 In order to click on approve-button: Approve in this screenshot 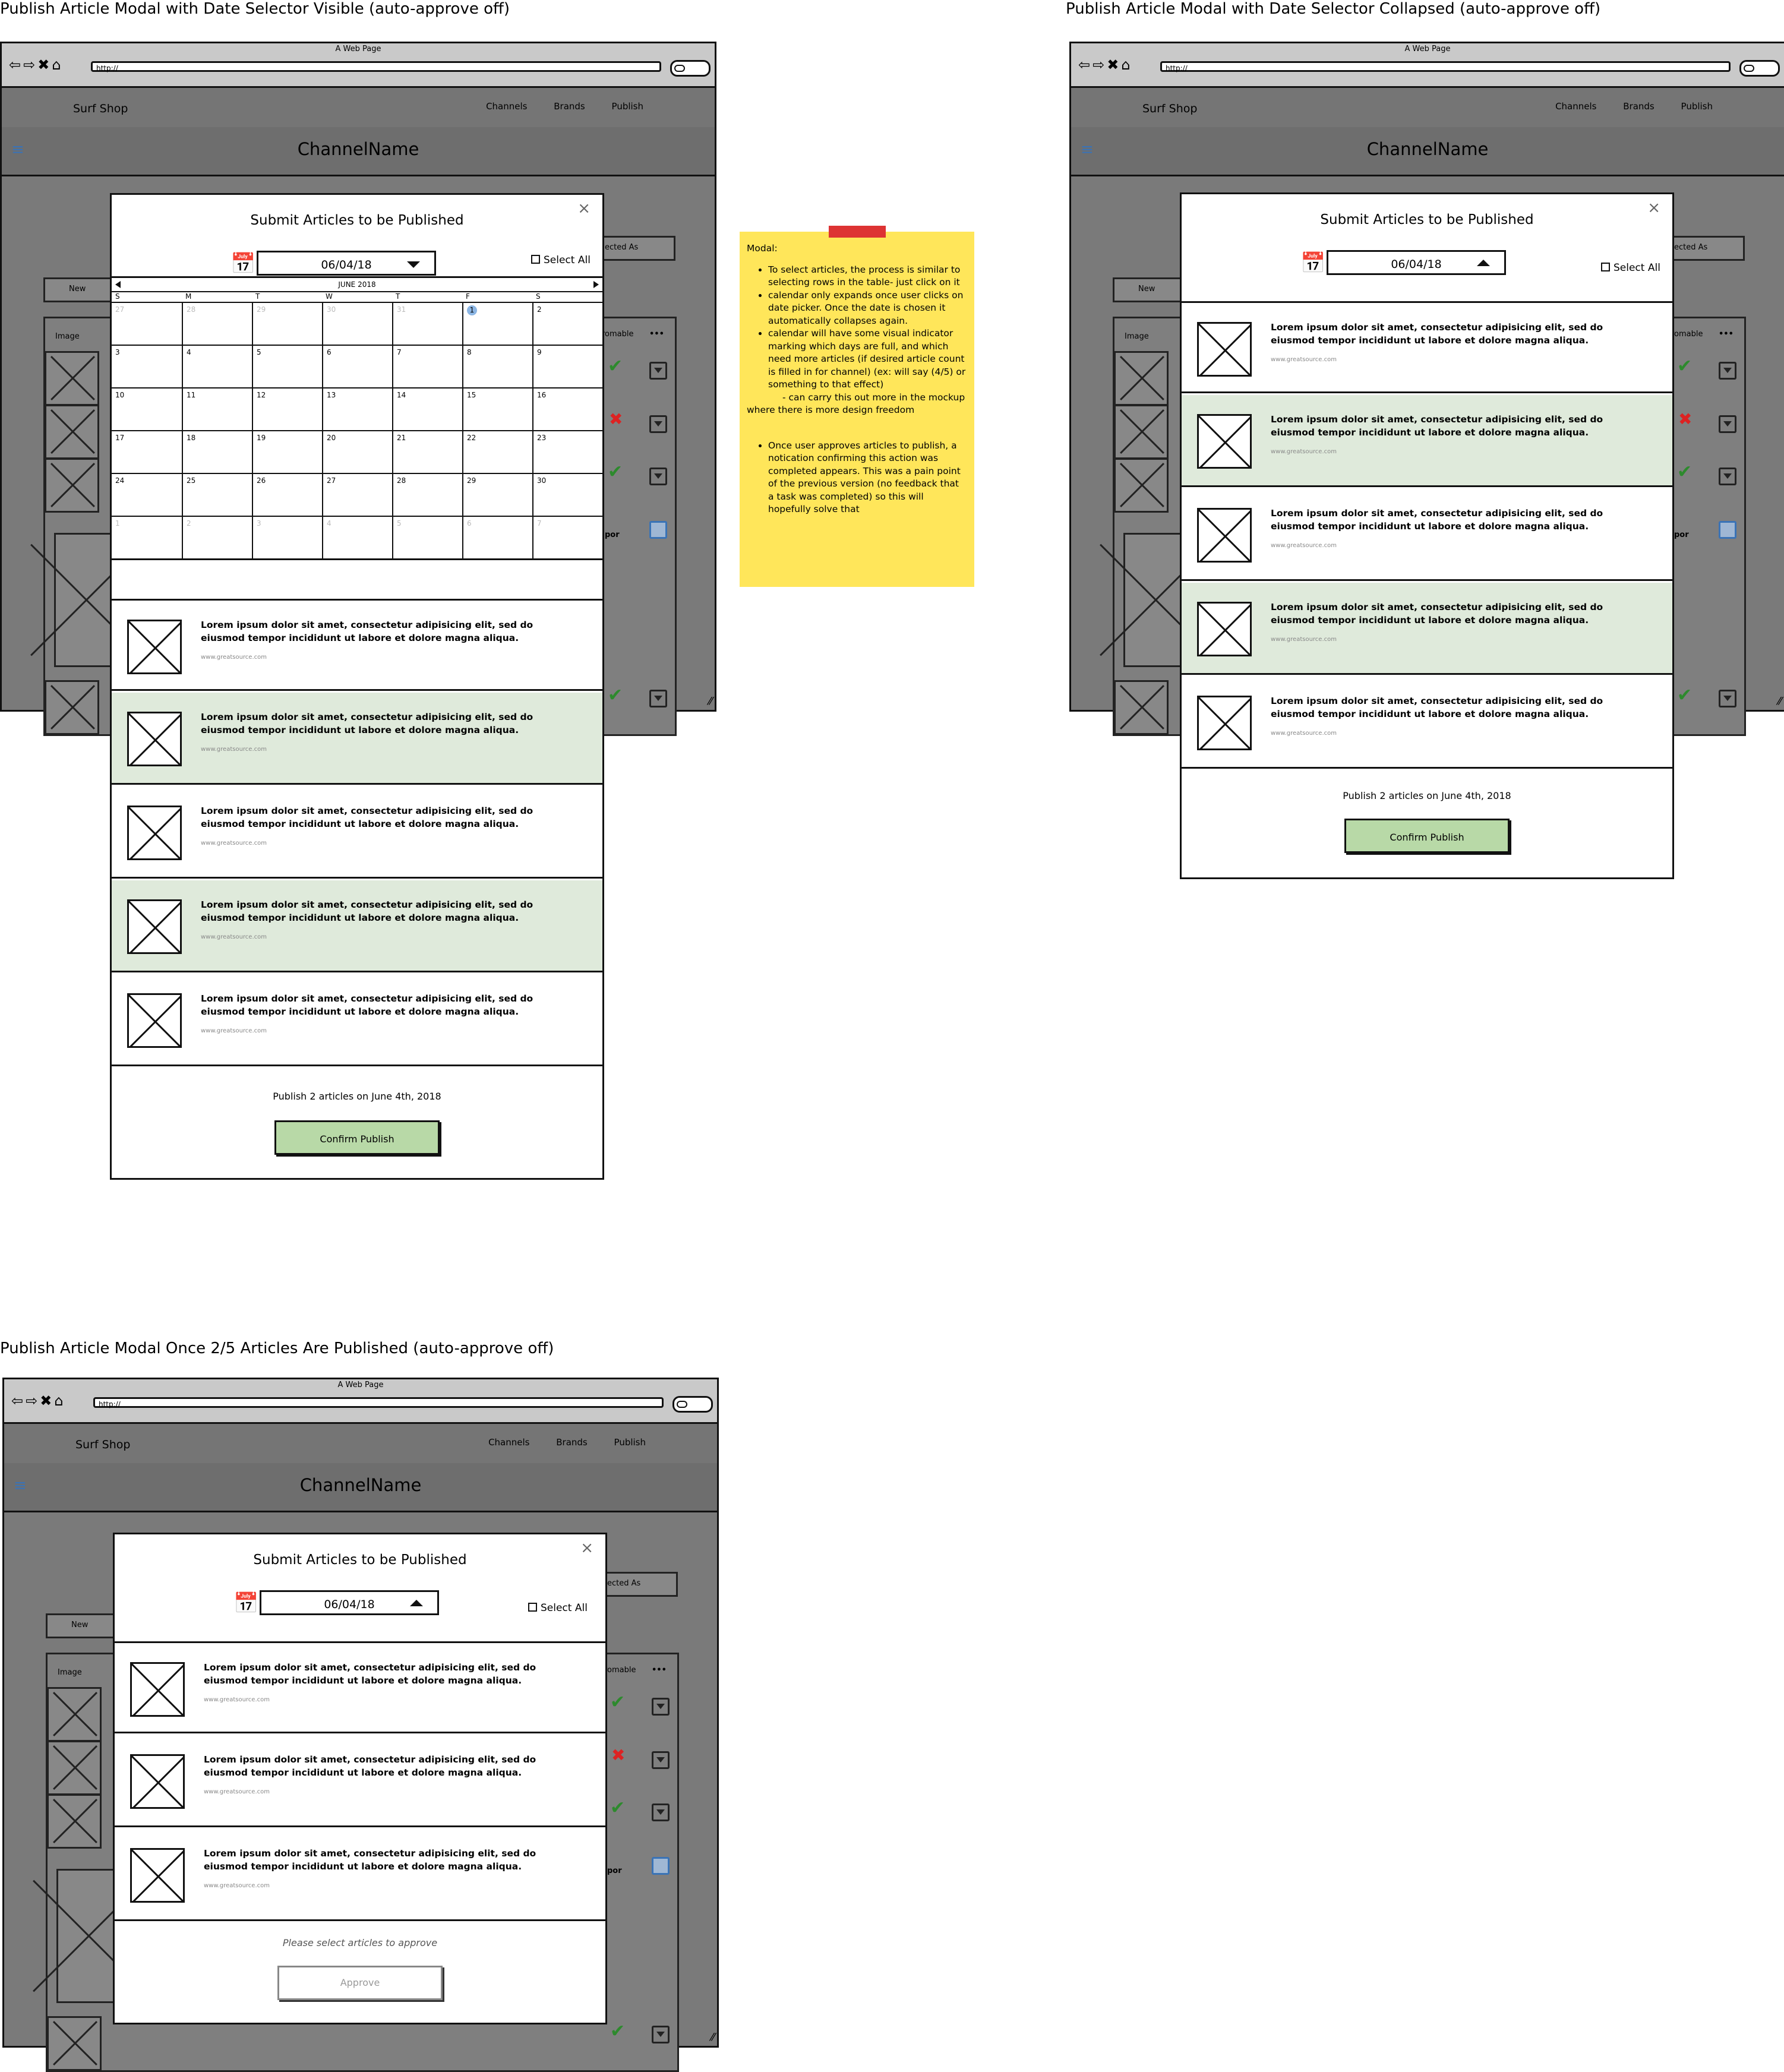, I will do `click(360, 1983)`.